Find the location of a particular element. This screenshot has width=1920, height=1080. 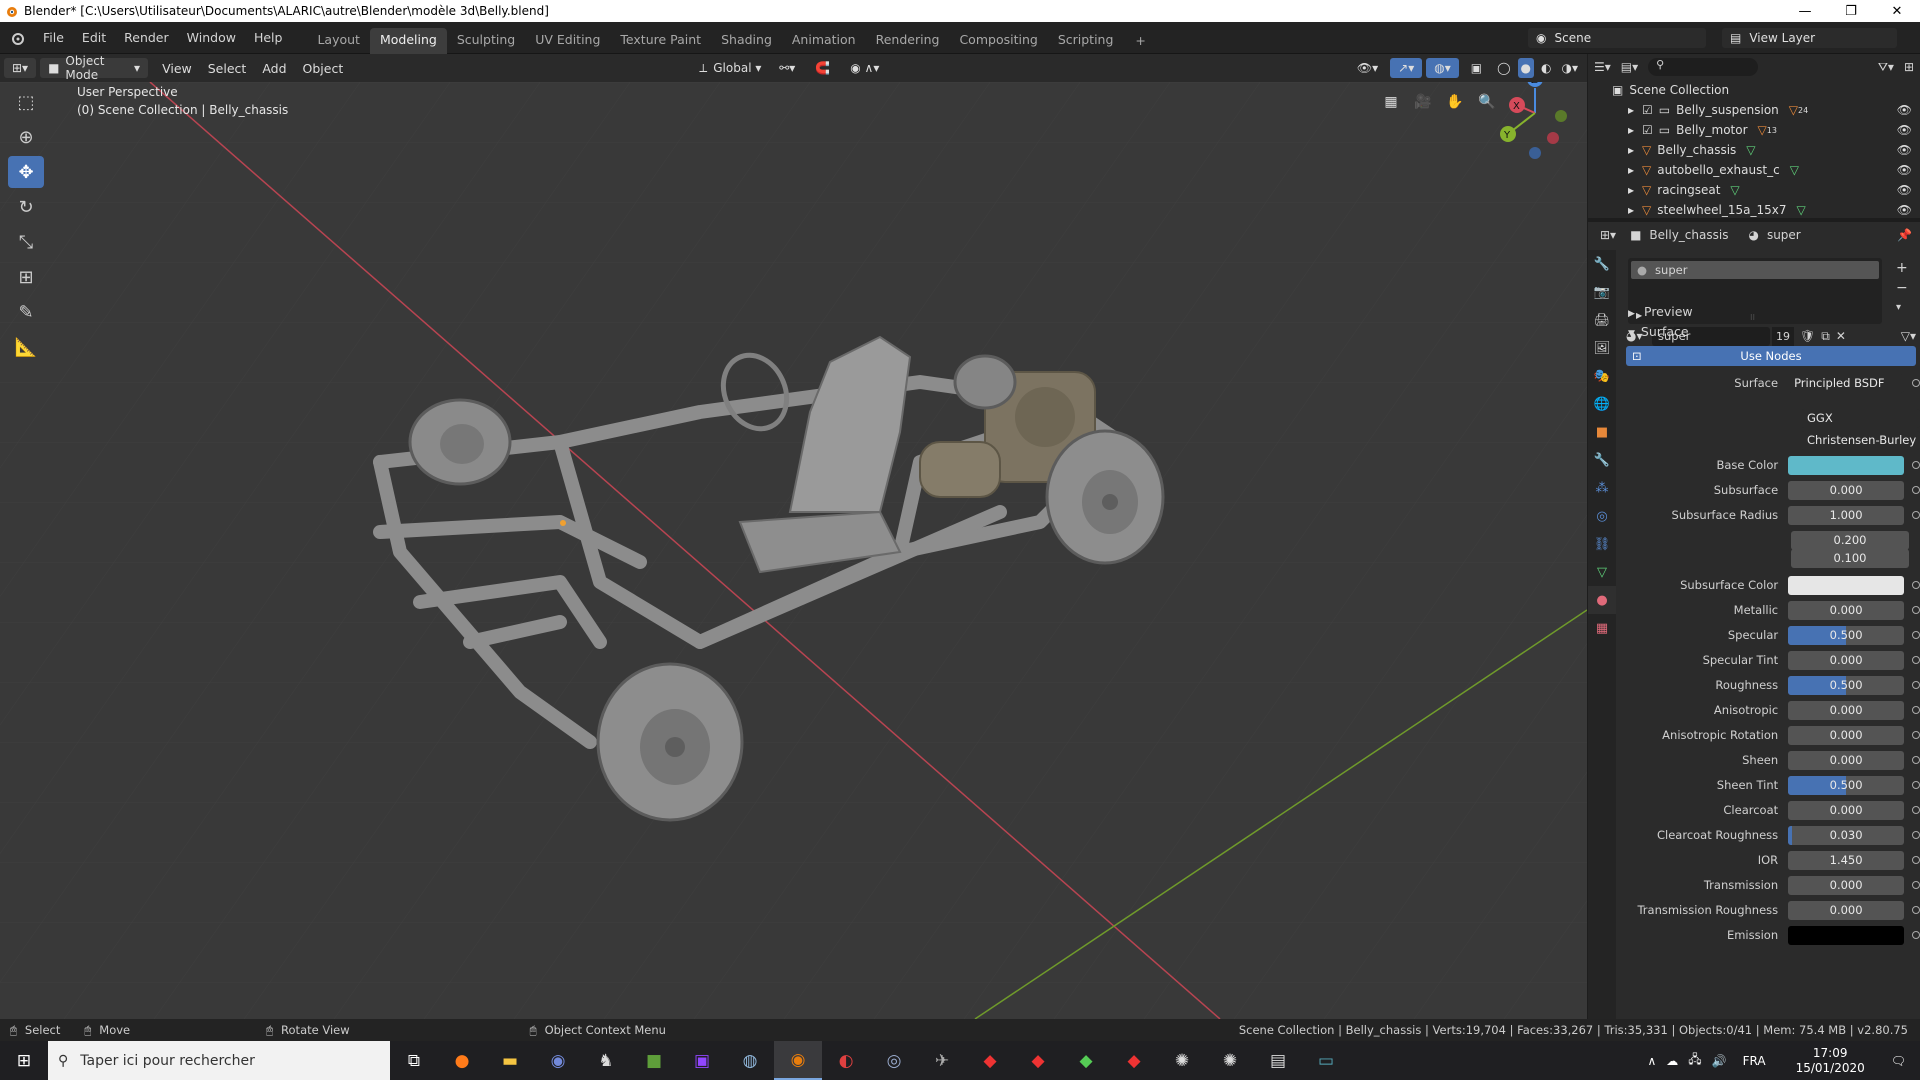

modifier-tab-icon: 🔧 is located at coordinates (1602, 460).